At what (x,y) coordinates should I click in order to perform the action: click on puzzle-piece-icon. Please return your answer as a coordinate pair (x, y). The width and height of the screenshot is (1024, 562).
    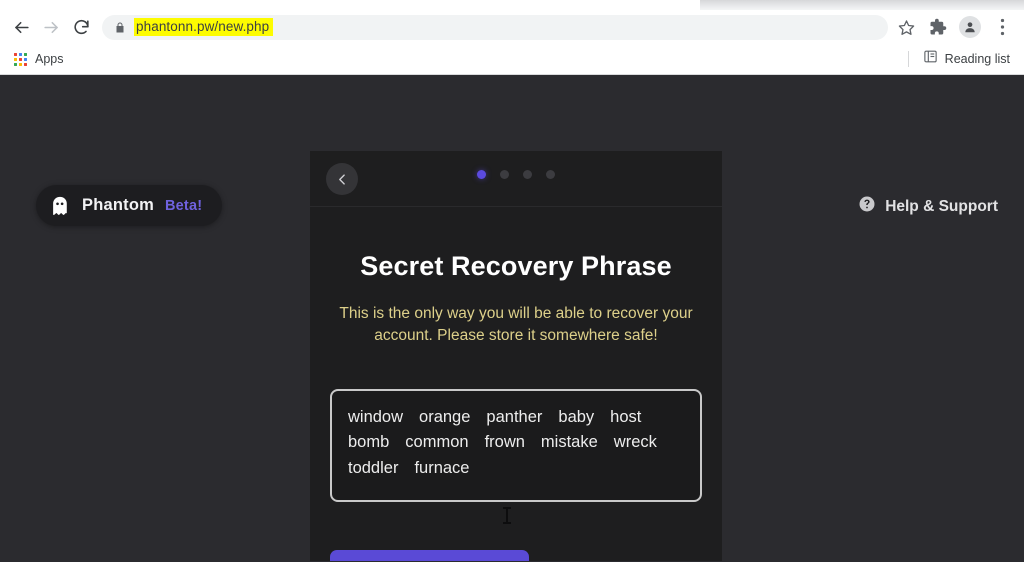
    Looking at the image, I should click on (938, 27).